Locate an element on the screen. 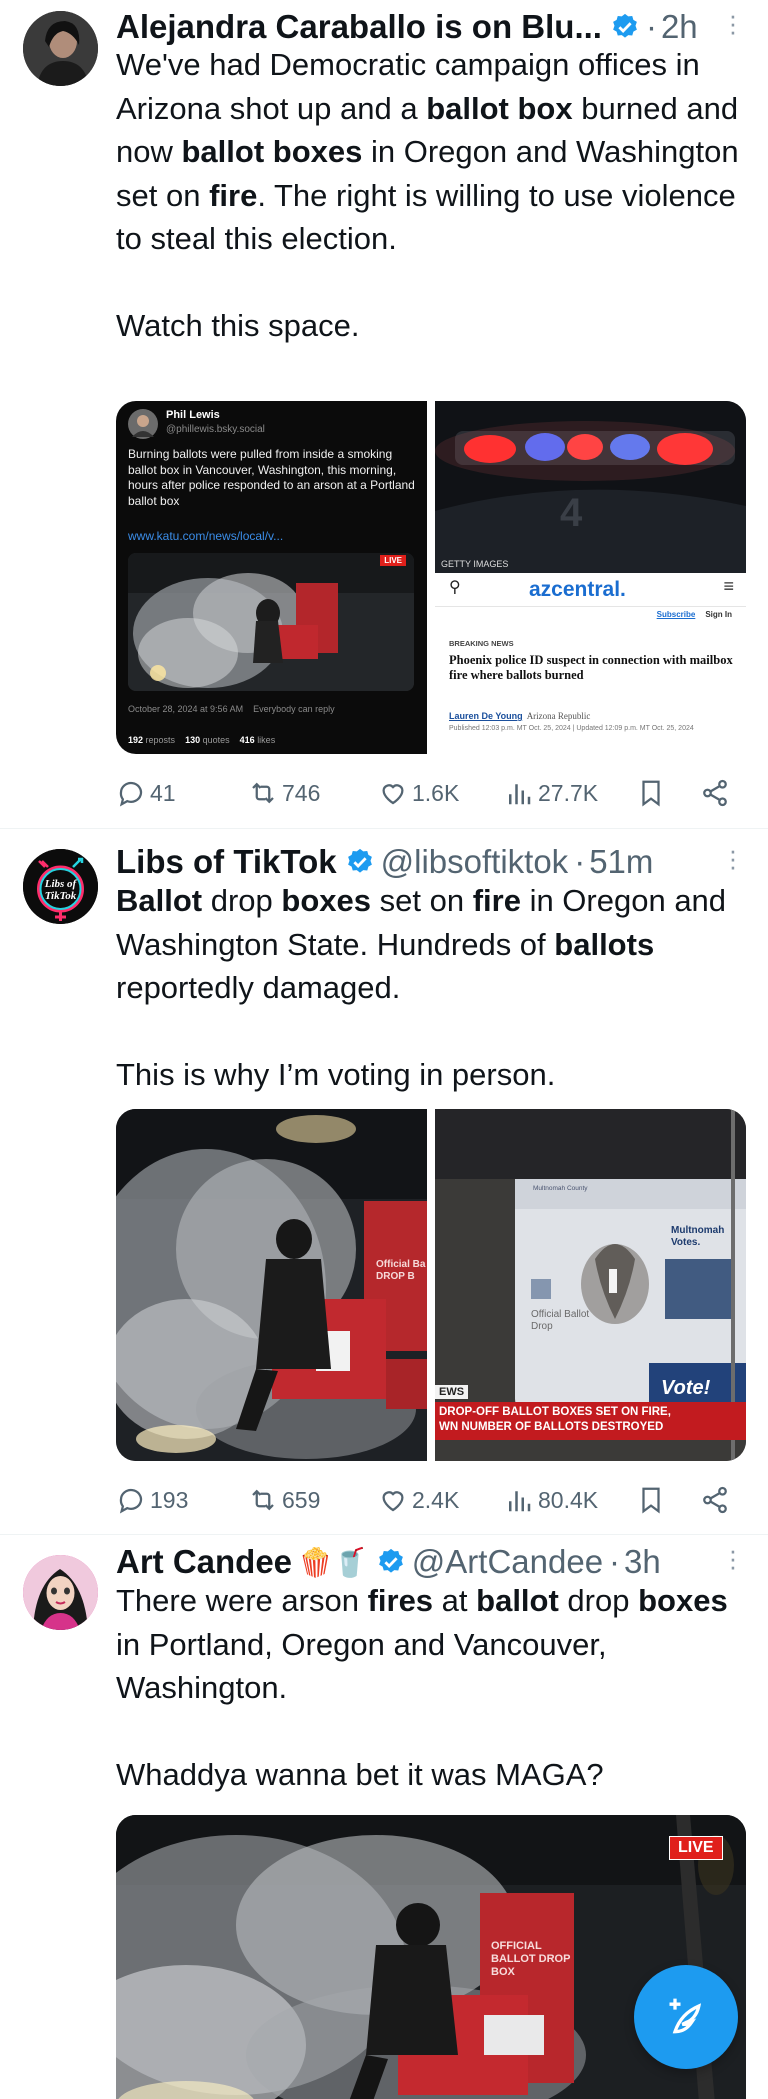  reply-button: 193 is located at coordinates (152, 1500).